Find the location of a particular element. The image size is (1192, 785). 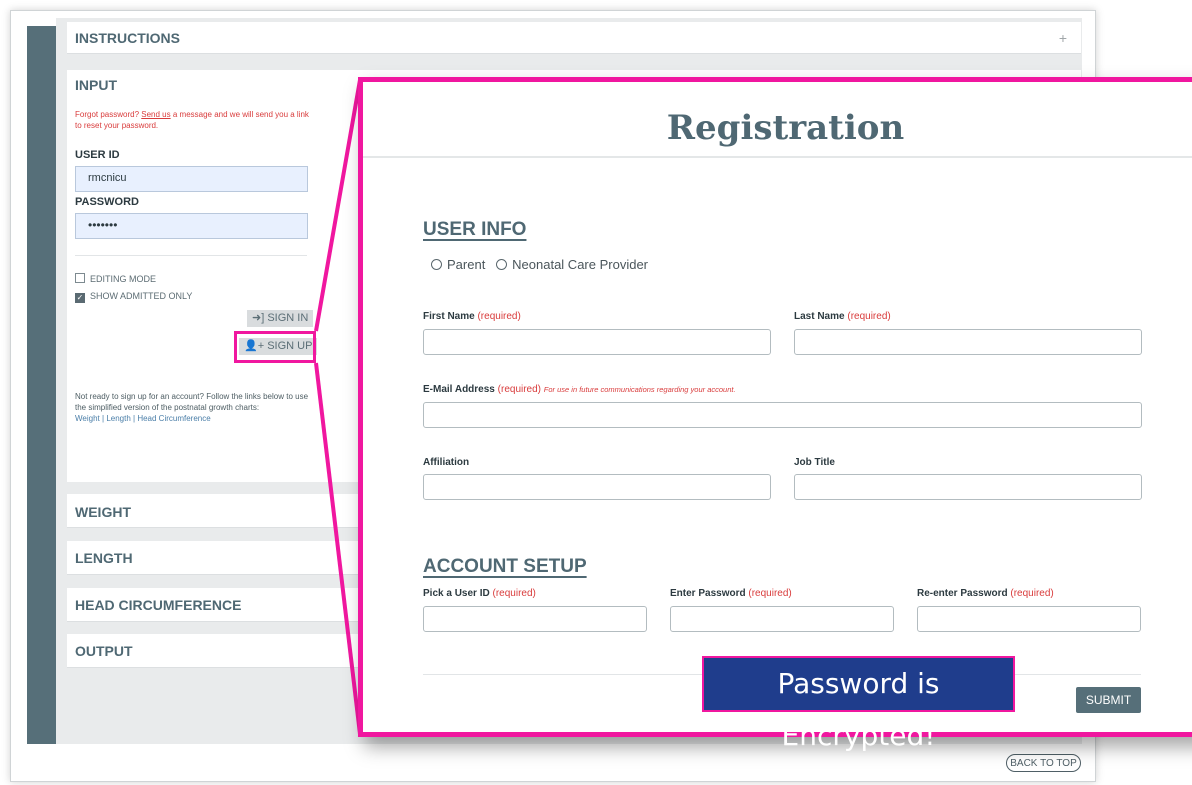

reenter-password-label: Re-enter Password (required) is located at coordinates (985, 593).